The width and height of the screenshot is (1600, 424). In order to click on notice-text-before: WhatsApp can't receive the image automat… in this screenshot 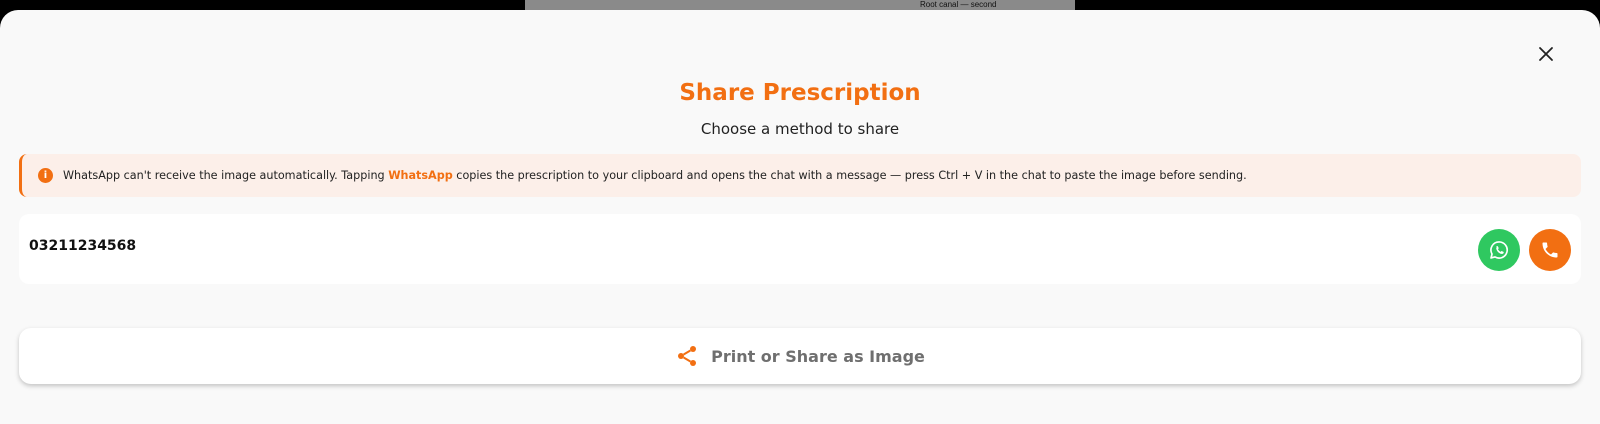, I will do `click(226, 175)`.